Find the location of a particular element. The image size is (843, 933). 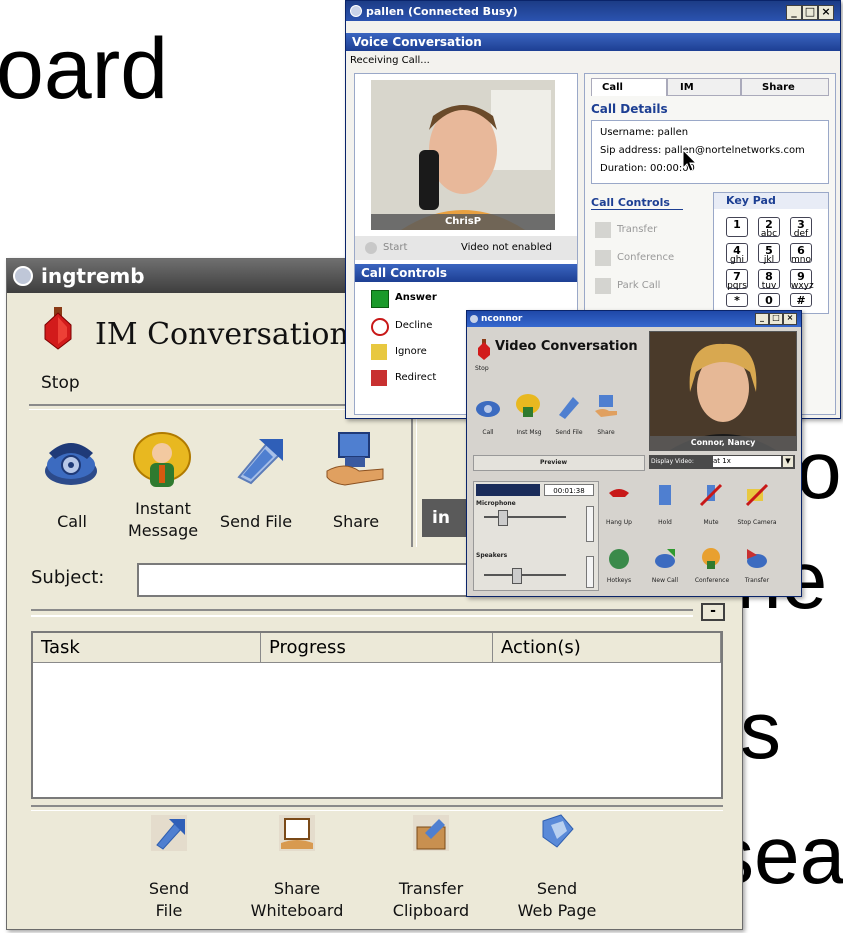

column-header-task: Task is located at coordinates (147, 648).